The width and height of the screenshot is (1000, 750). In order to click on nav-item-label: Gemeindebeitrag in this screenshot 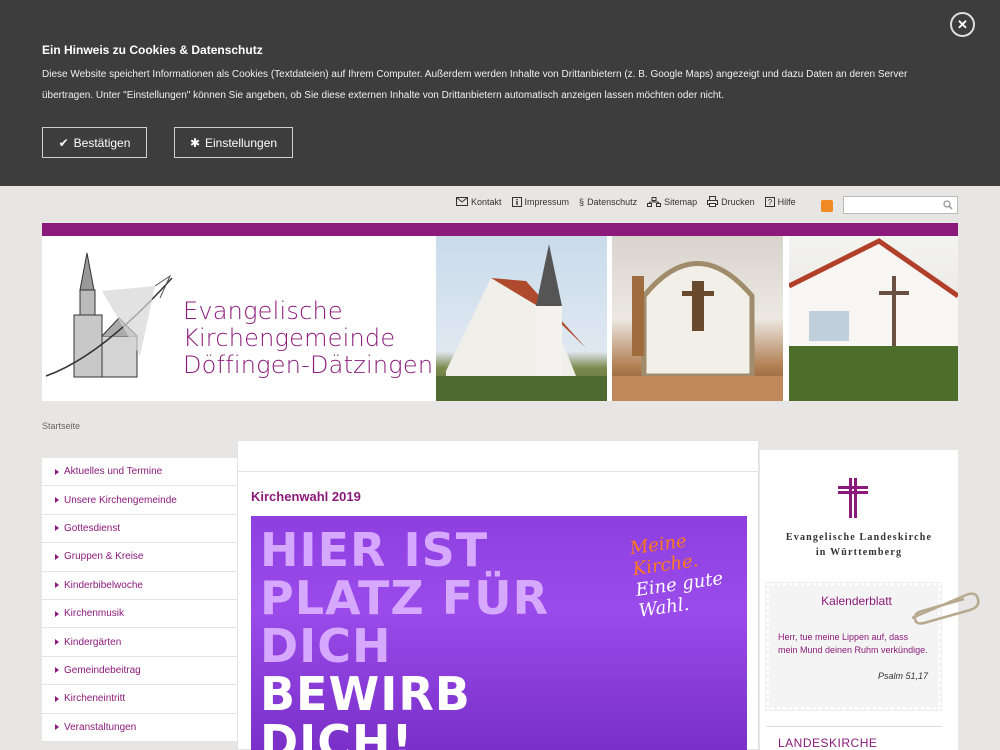, I will do `click(102, 670)`.